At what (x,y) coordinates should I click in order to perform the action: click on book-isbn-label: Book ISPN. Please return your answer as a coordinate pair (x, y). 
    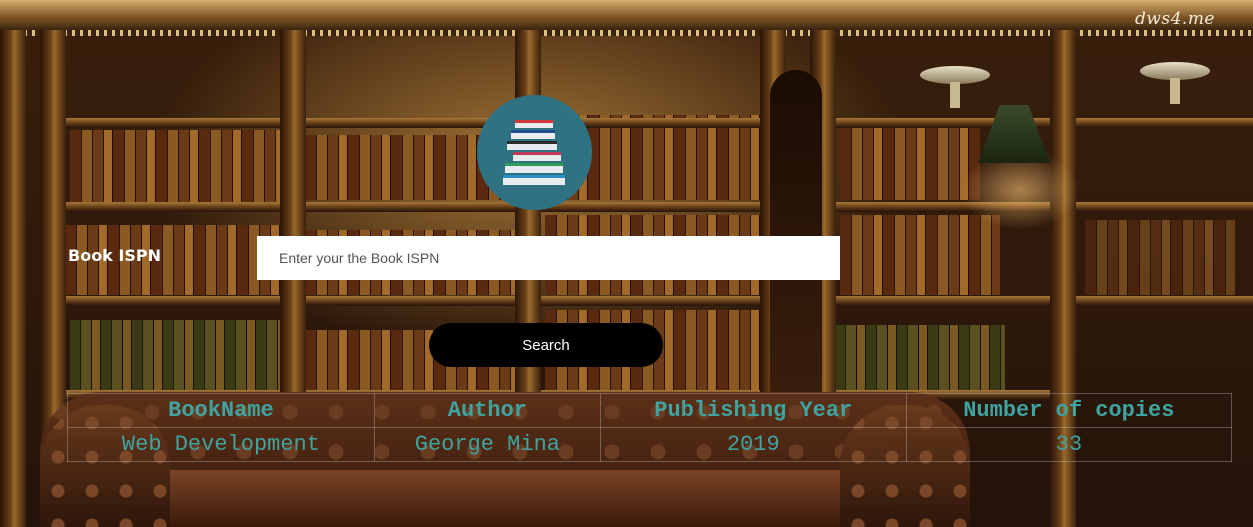
    Looking at the image, I should click on (114, 255).